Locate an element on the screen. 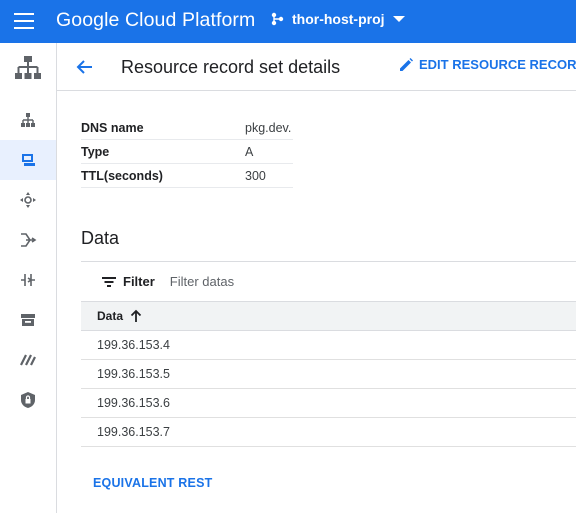 Image resolution: width=576 pixels, height=513 pixels. property-row: TTL(seconds) 300 is located at coordinates (187, 176).